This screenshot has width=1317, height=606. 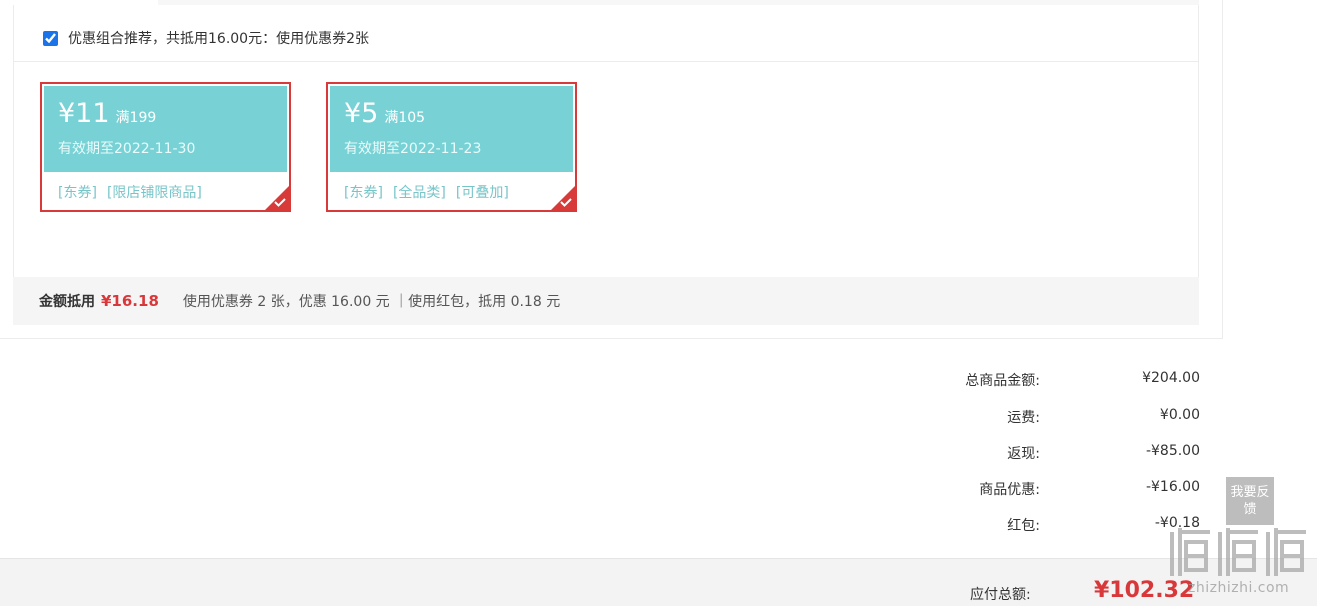 What do you see at coordinates (1171, 378) in the screenshot?
I see `price-value: ¥204.00` at bounding box center [1171, 378].